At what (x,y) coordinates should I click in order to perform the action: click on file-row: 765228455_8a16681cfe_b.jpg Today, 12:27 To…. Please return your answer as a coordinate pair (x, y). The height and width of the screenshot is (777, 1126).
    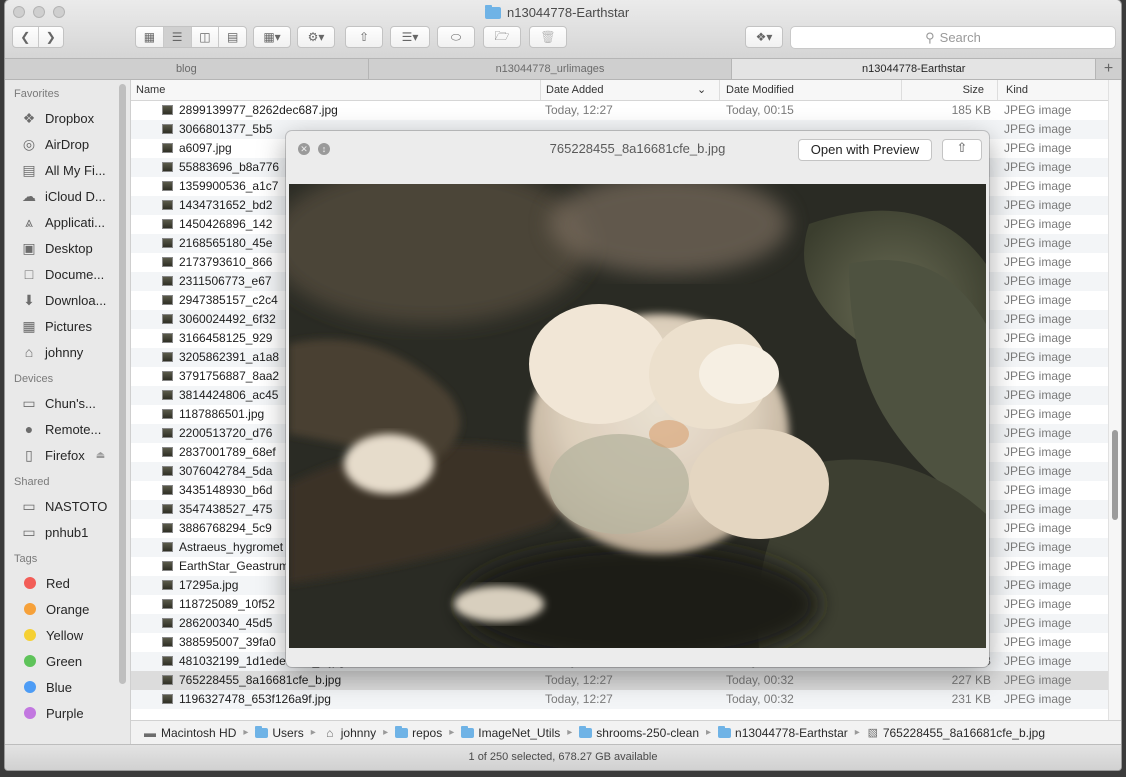
    Looking at the image, I should click on (619, 680).